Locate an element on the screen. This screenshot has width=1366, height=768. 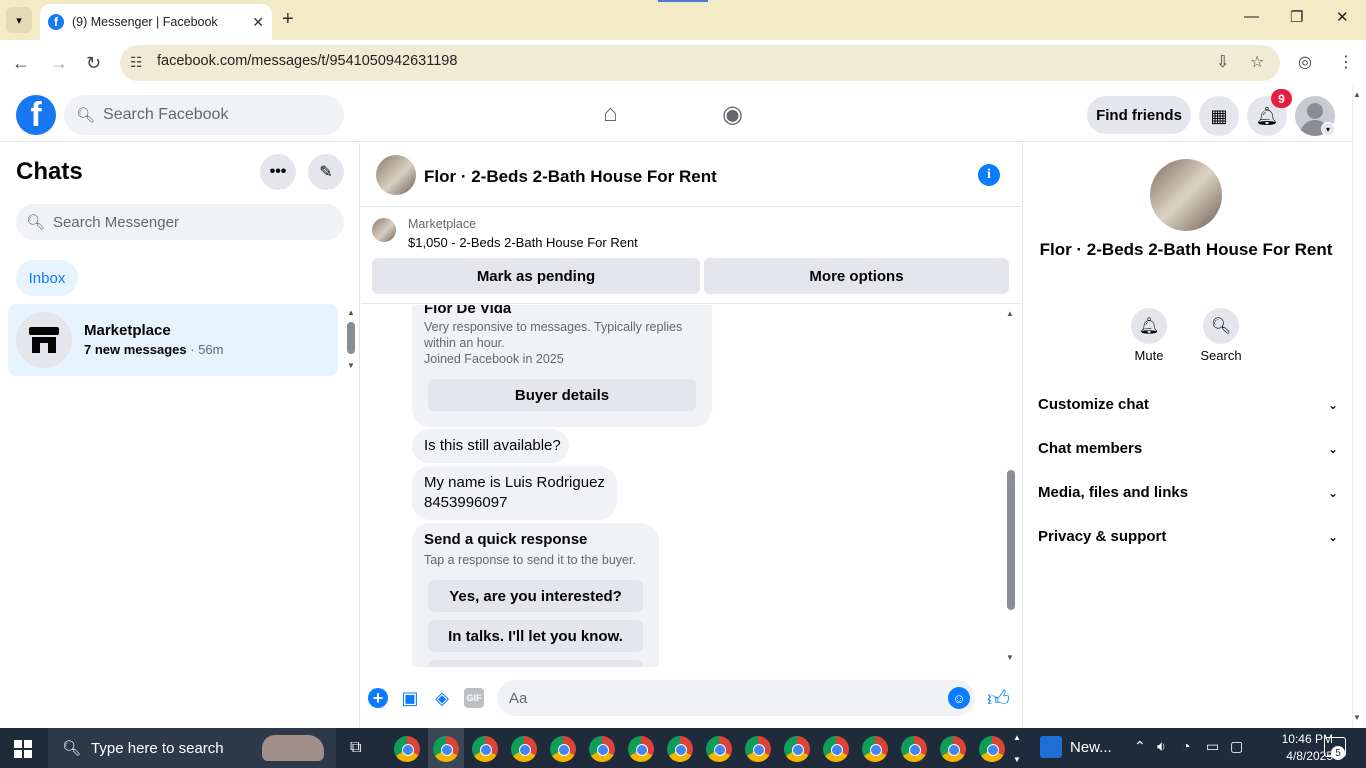
message-input: Aa is located at coordinates (736, 698).